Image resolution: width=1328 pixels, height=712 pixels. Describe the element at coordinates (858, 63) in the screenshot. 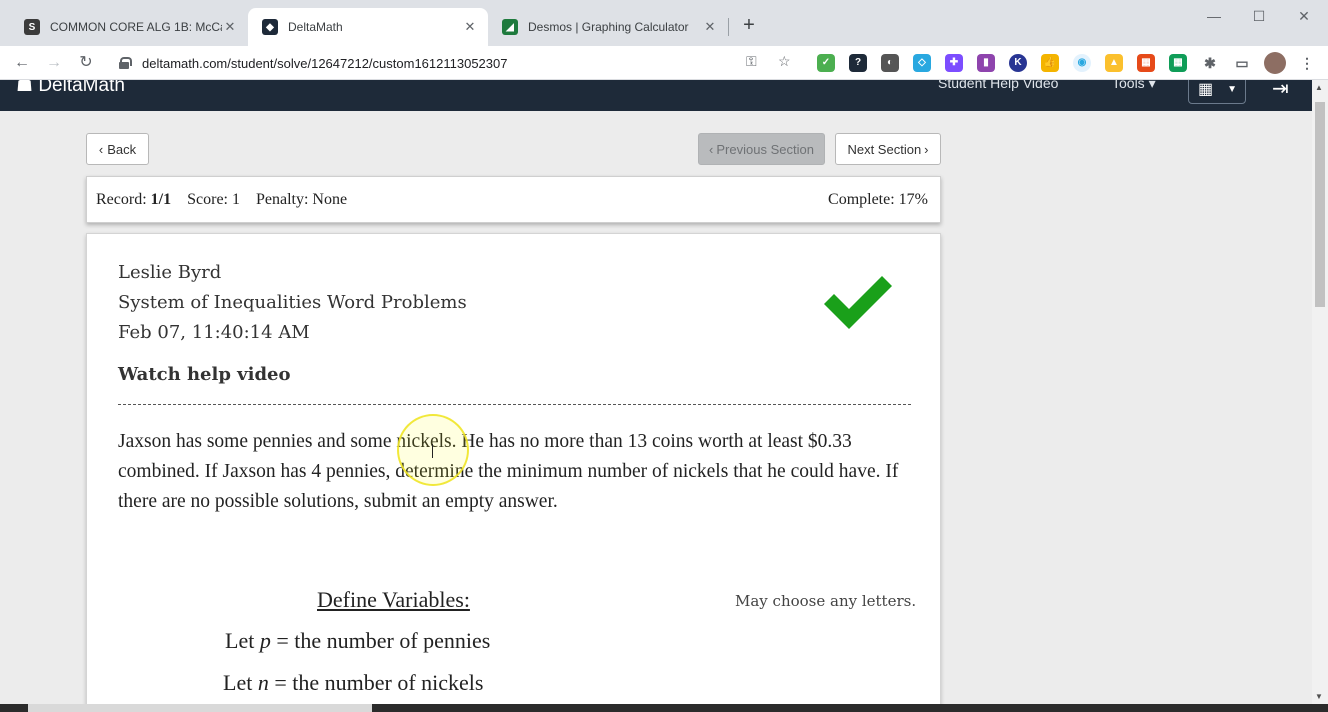

I see `extension-icon: ?` at that location.